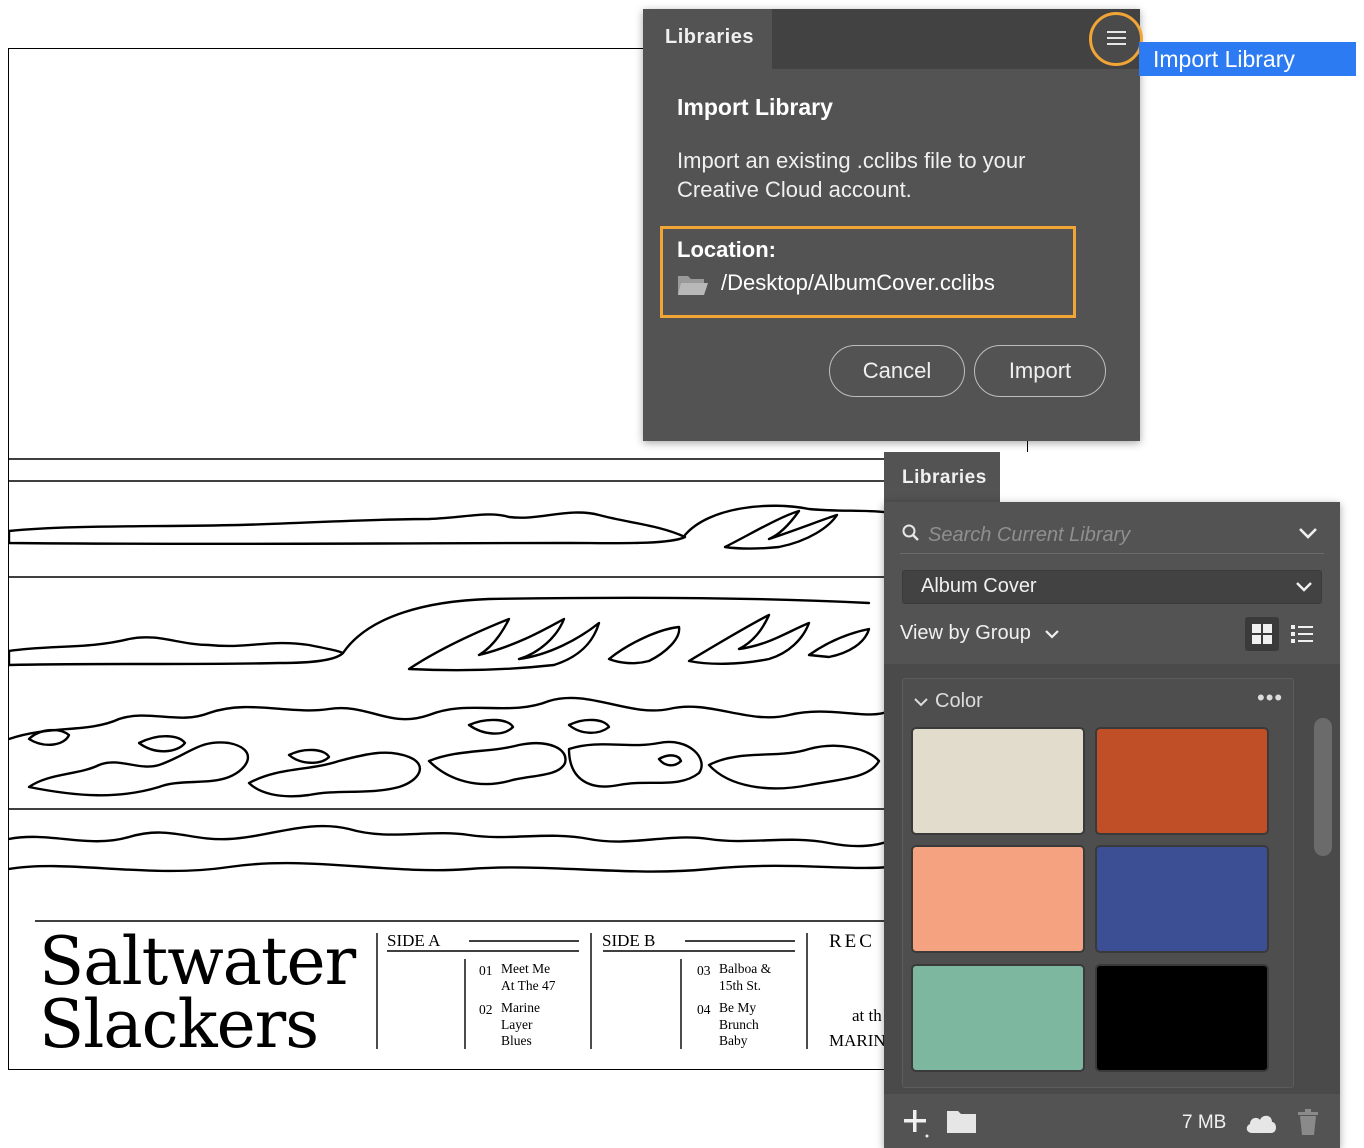 The width and height of the screenshot is (1364, 1148). Describe the element at coordinates (1308, 1124) in the screenshot. I see `trash-icon` at that location.